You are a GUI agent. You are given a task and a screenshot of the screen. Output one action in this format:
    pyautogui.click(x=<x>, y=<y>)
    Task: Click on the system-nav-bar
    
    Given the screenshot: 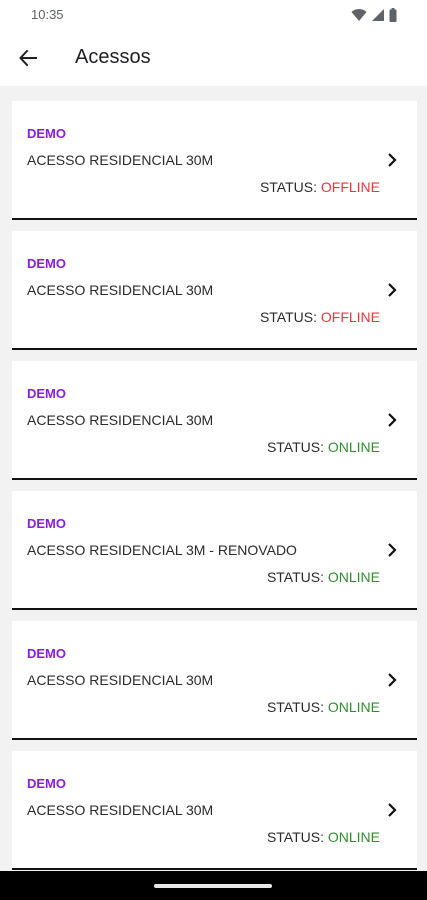 What is the action you would take?
    pyautogui.click(x=213, y=885)
    